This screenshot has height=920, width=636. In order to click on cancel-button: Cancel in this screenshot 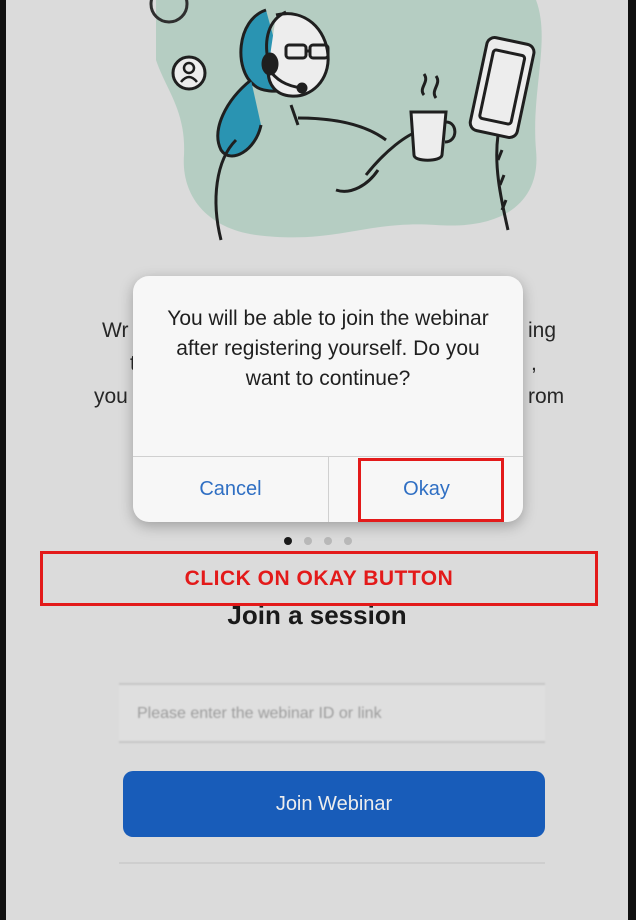, I will do `click(230, 489)`.